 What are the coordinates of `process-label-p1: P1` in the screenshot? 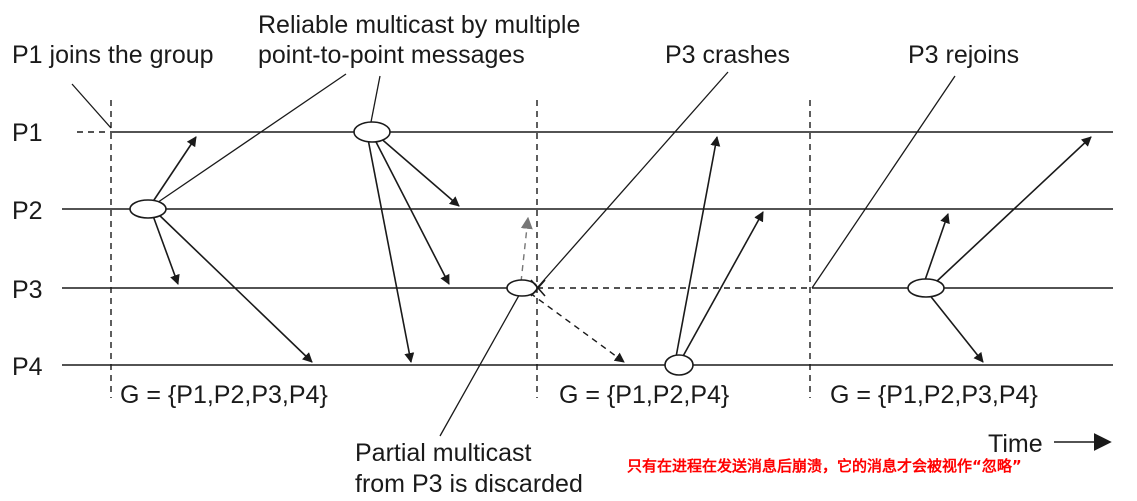 It's located at (27, 133).